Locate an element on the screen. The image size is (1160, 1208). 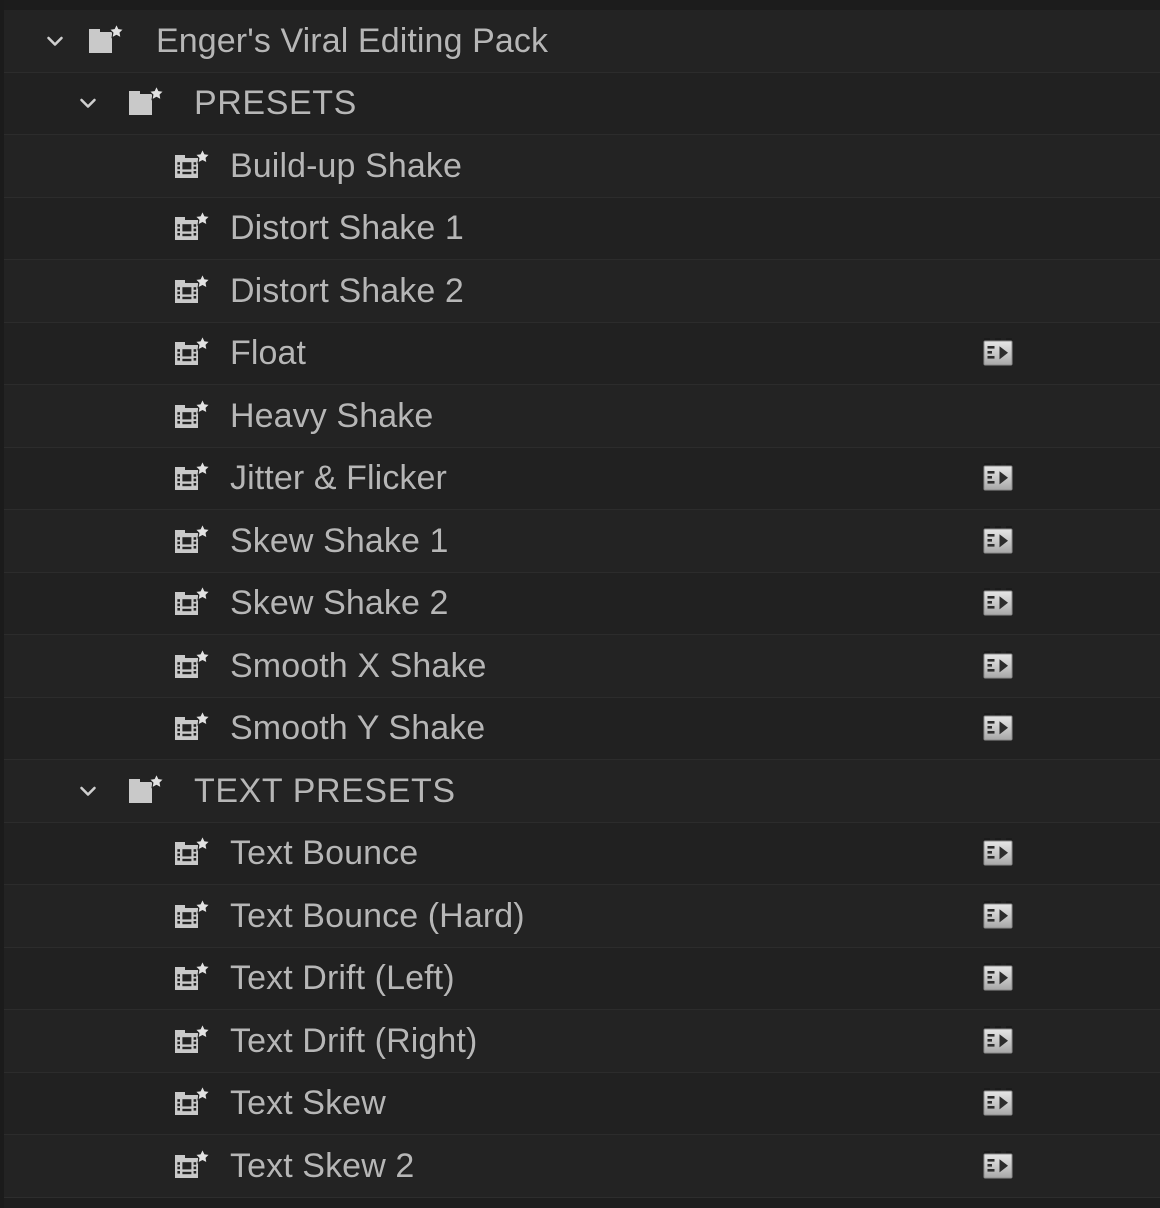
preset-label: Text Bounce (Hard) is located at coordinates (377, 915).